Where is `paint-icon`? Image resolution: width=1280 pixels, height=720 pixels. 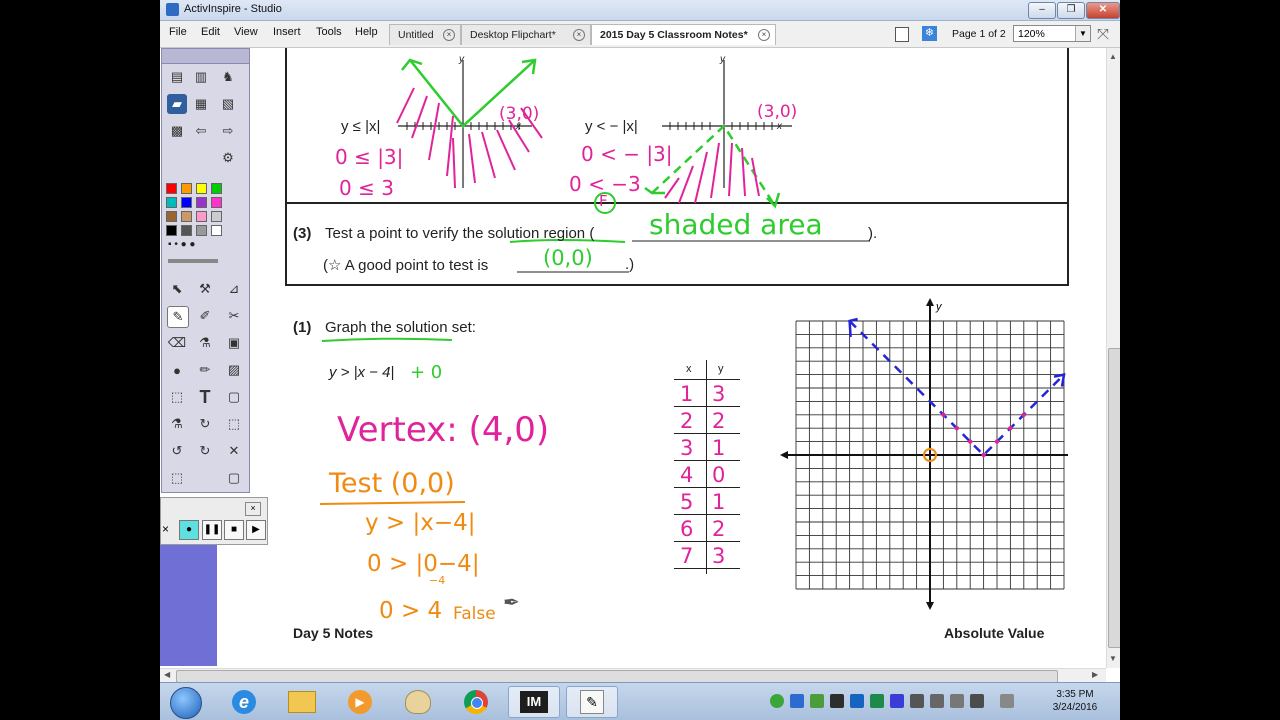
paint-icon is located at coordinates (418, 702).